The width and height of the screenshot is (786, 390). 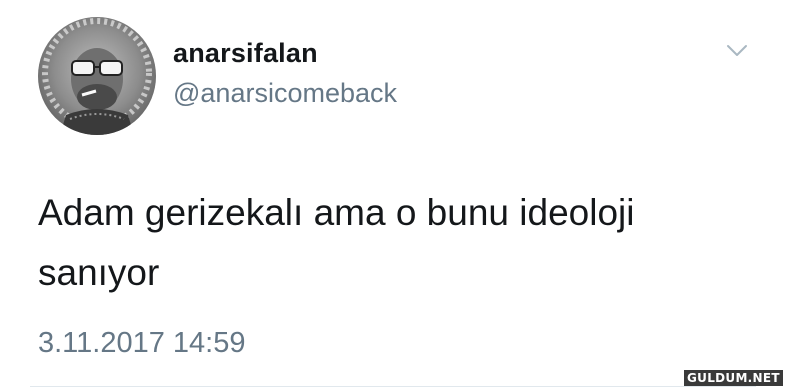 I want to click on divider, so click(x=393, y=386).